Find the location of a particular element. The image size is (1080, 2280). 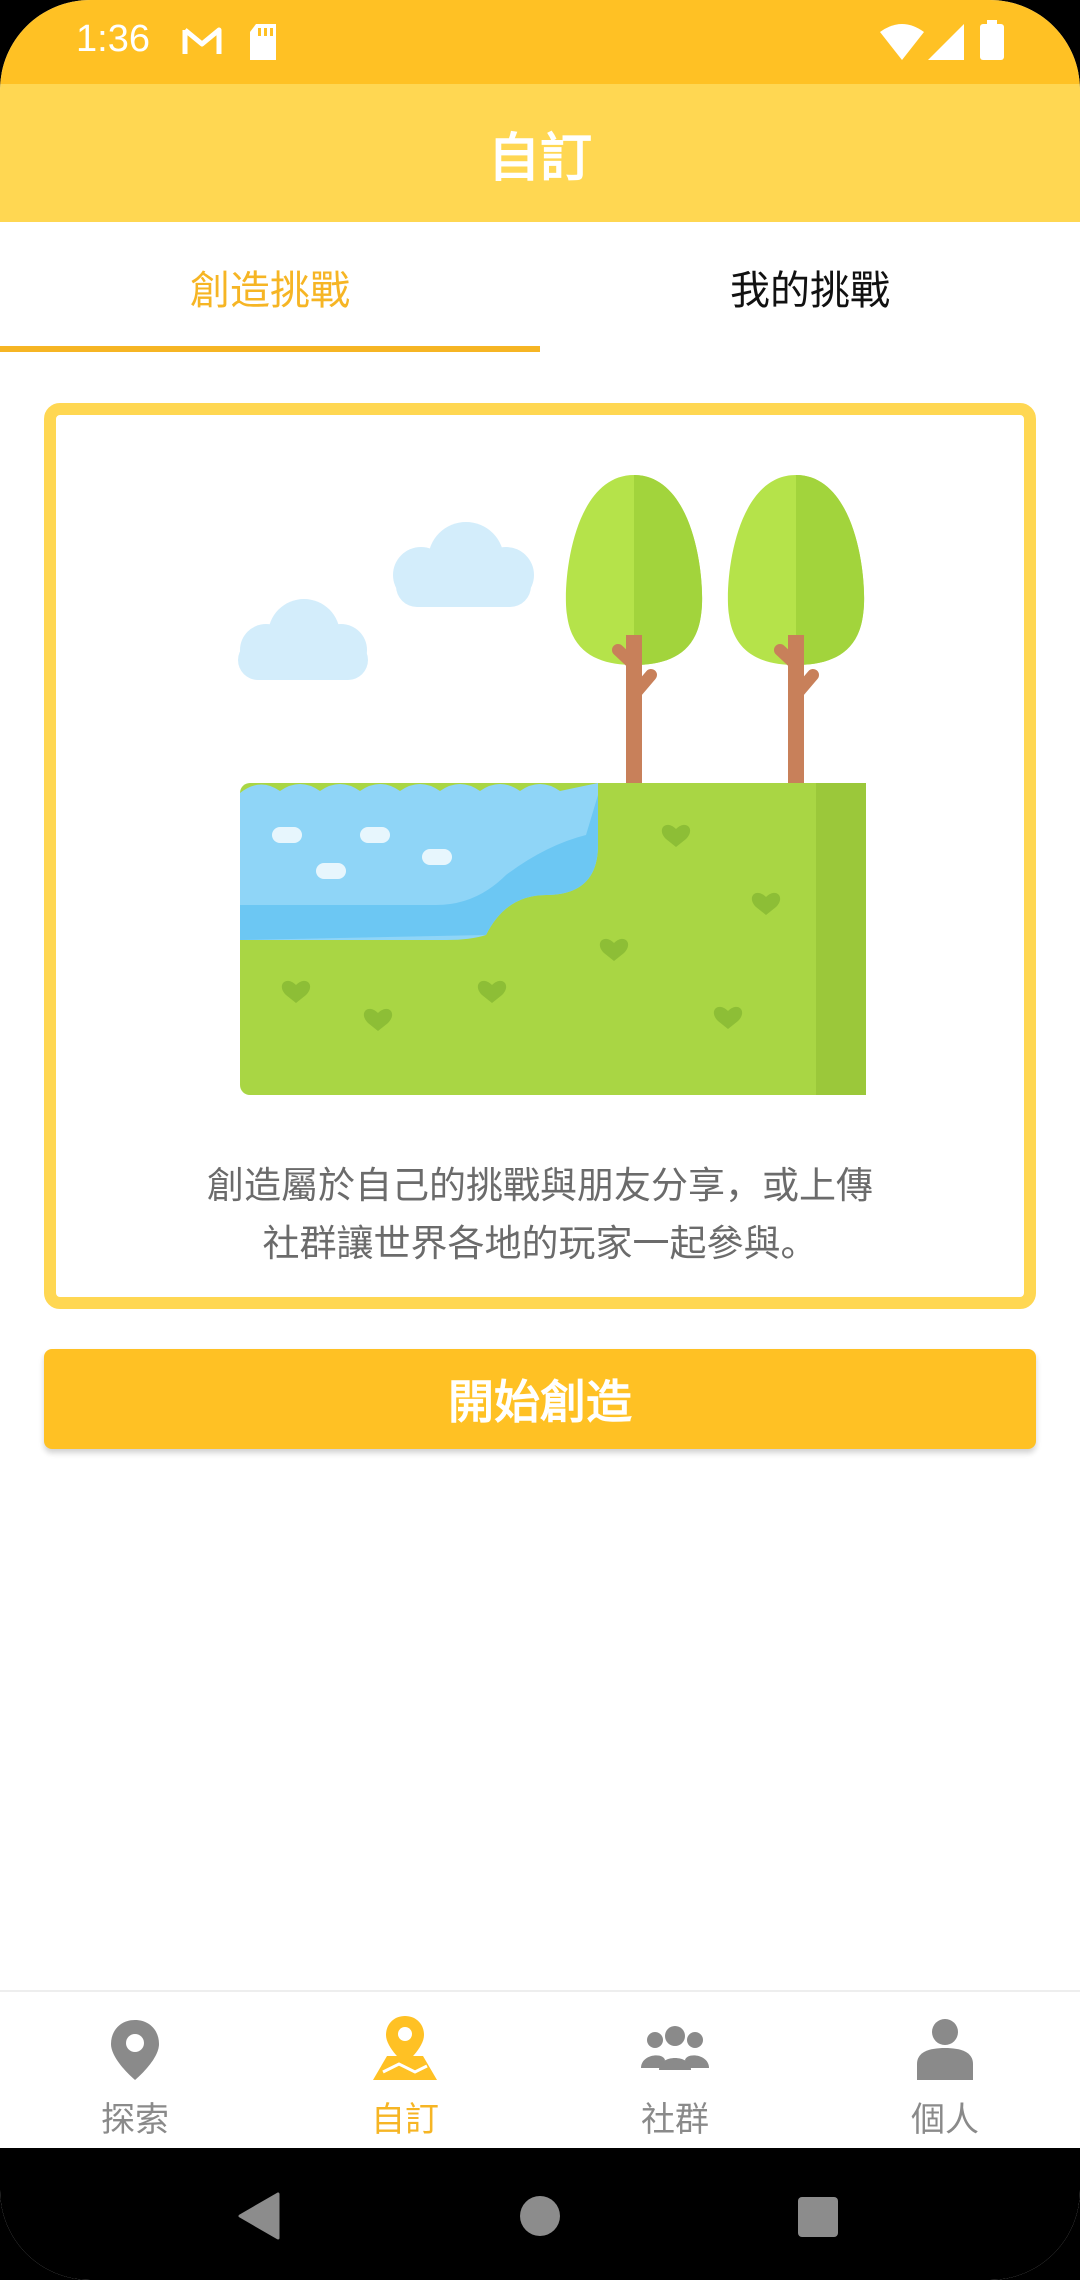

nav-item-community: 社群 is located at coordinates (675, 2071).